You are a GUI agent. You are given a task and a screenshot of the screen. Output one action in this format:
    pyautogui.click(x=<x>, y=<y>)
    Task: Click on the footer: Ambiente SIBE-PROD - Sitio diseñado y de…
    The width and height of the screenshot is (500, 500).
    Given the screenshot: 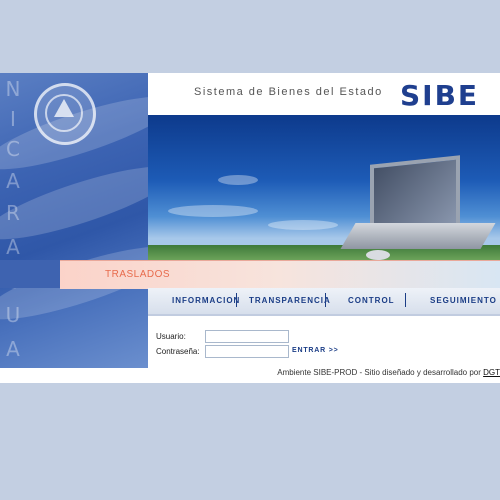 What is the action you would take?
    pyautogui.click(x=324, y=375)
    